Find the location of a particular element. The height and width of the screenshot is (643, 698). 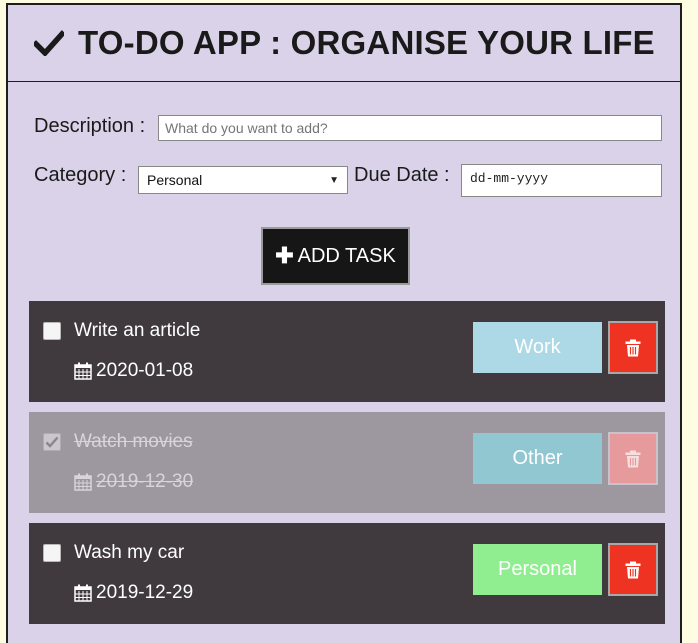

task-date: 2019-12-30 is located at coordinates (133, 482).